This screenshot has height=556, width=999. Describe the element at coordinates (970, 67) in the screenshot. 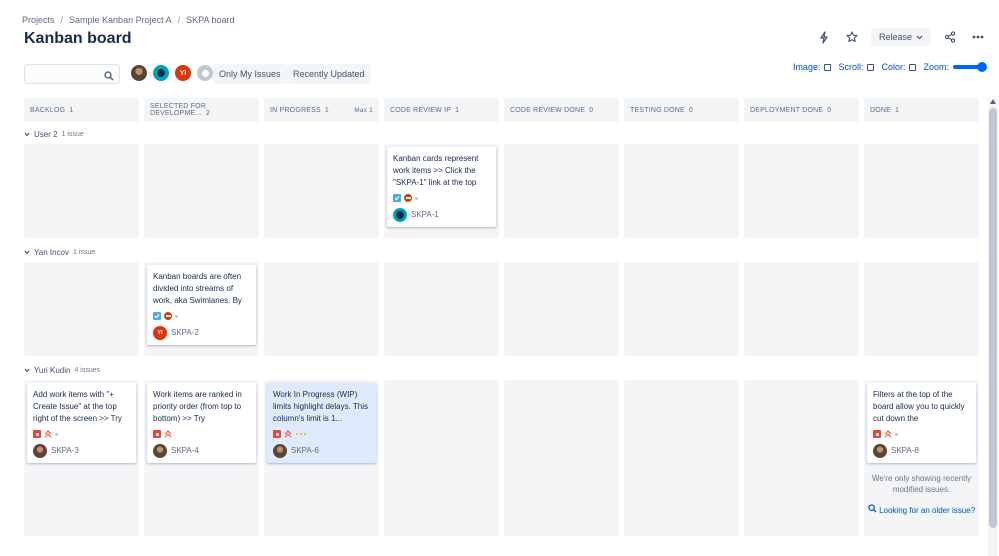

I see `zoom-slider` at that location.